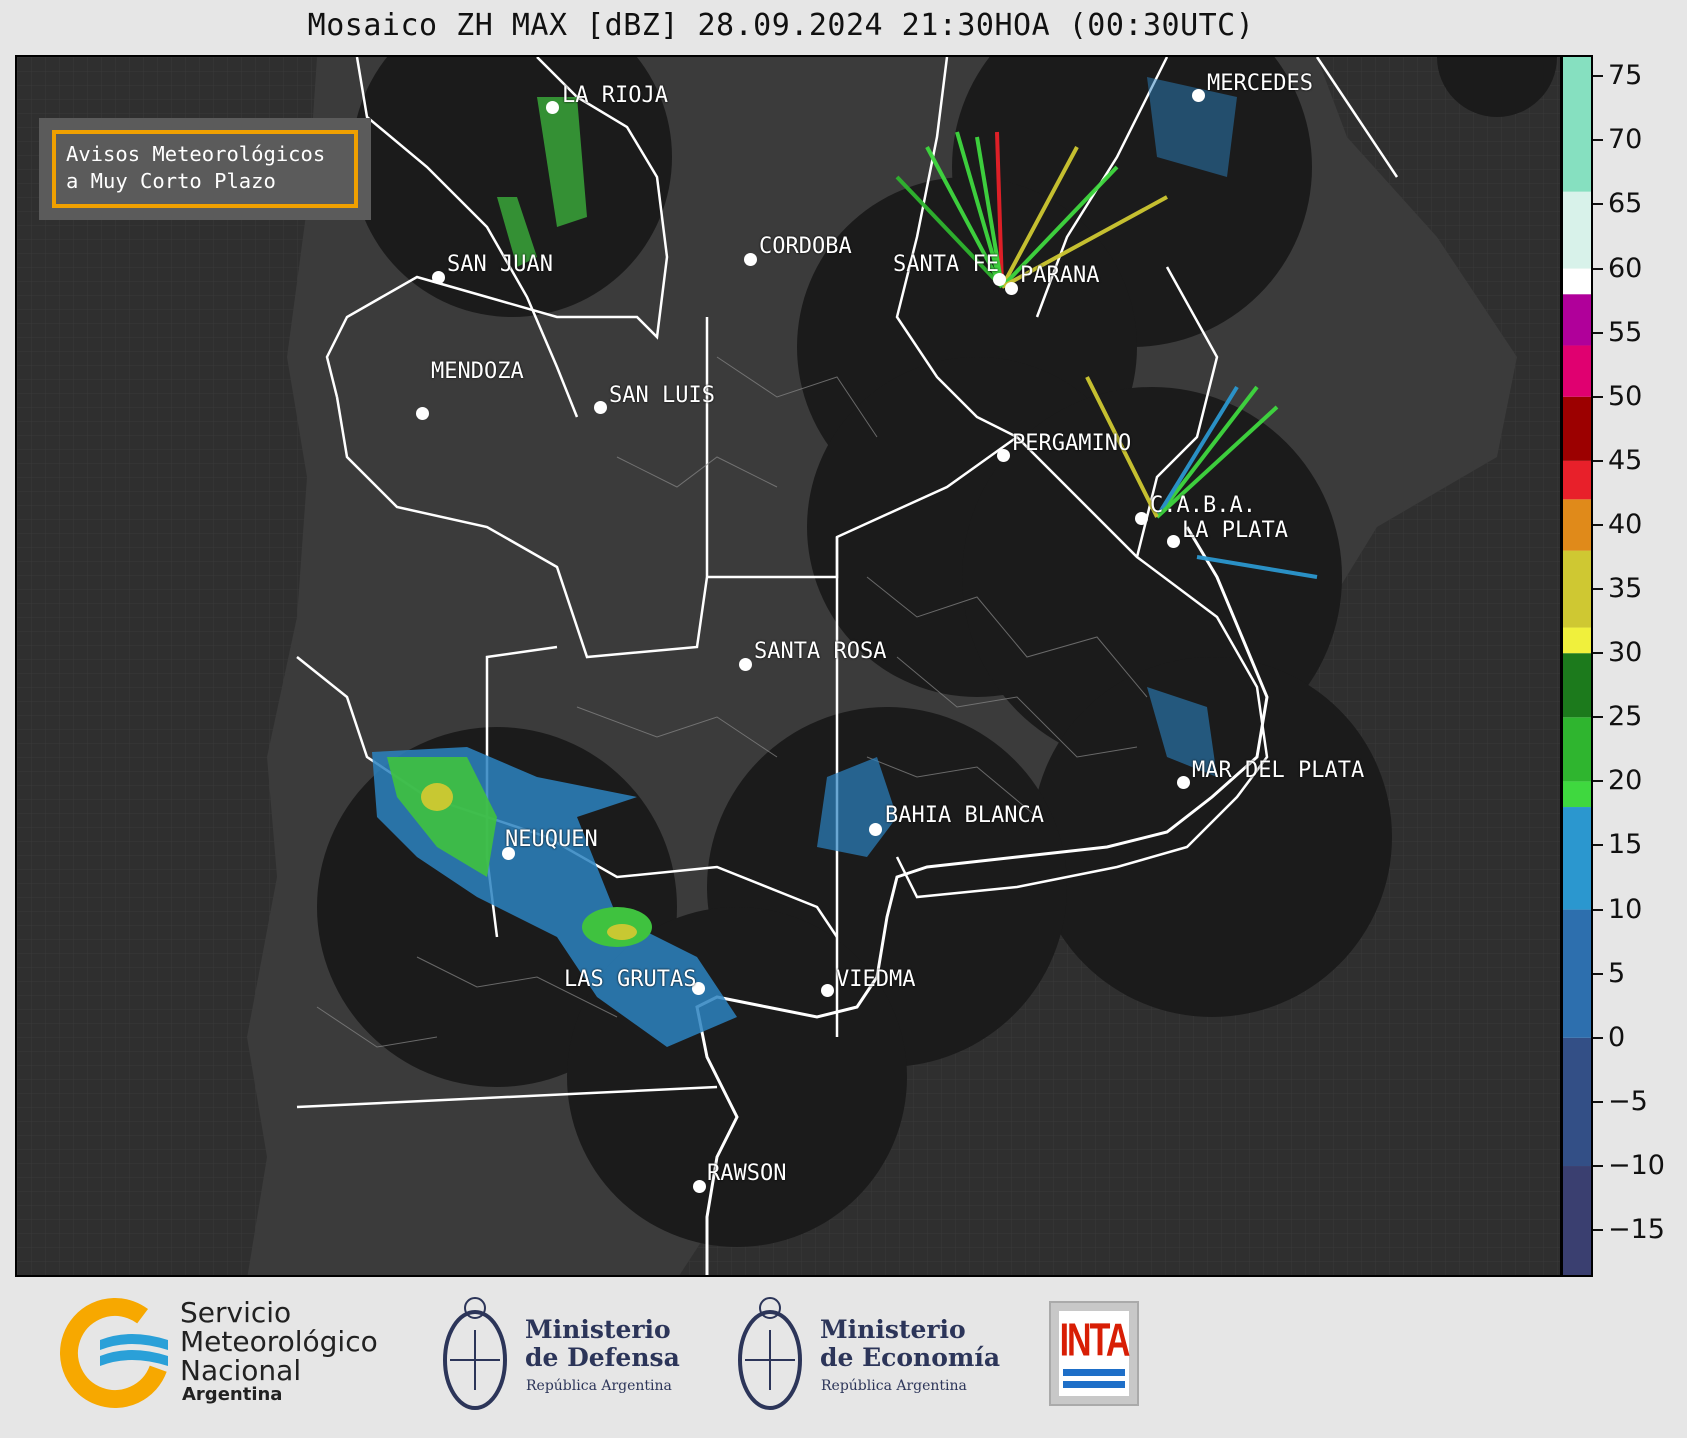  Describe the element at coordinates (438, 277) in the screenshot. I see `city-dot-san-juan` at that location.